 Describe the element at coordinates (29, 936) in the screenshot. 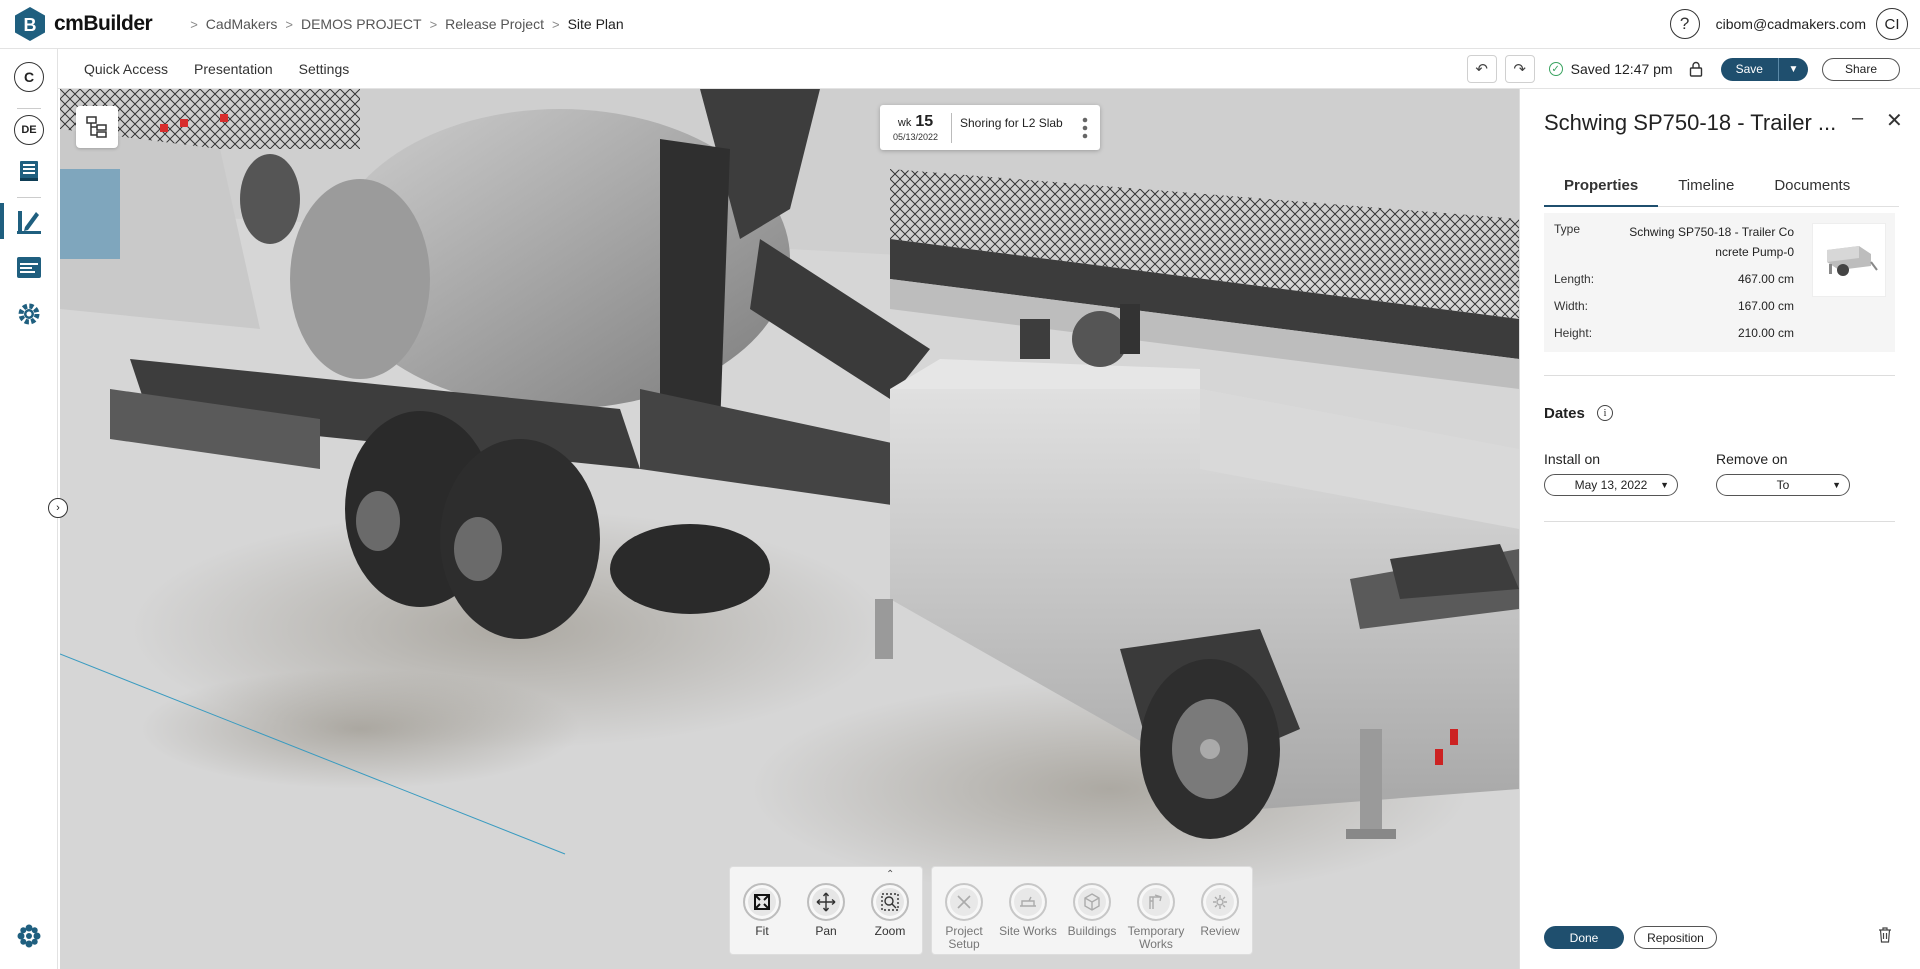

I see `apps-menu-icon` at that location.